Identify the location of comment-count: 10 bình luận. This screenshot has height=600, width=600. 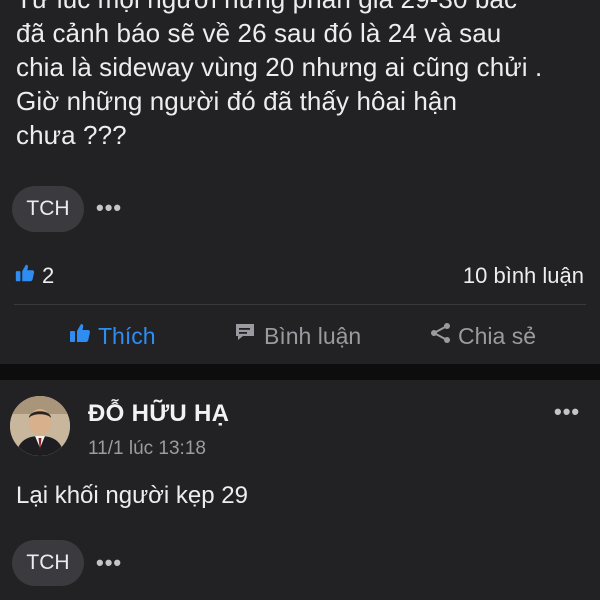
(523, 276).